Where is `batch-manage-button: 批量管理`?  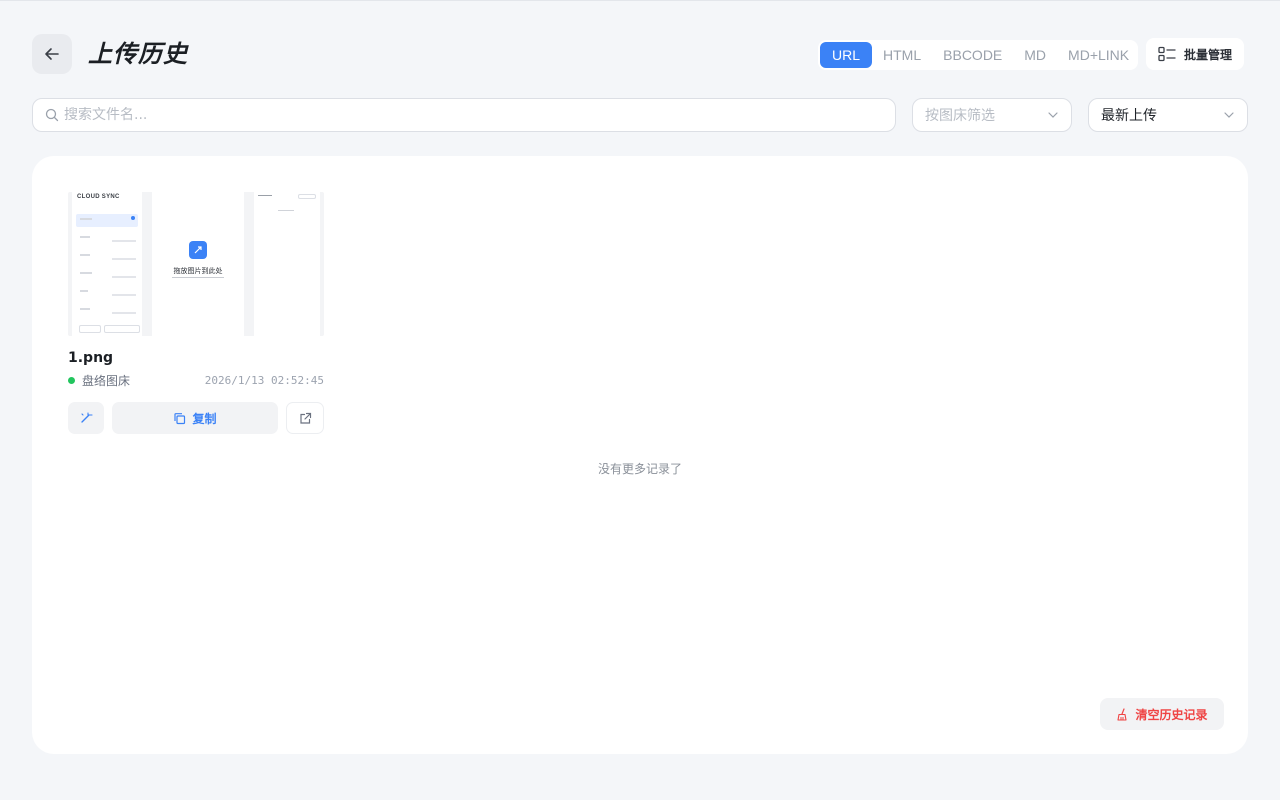 batch-manage-button: 批量管理 is located at coordinates (1195, 54).